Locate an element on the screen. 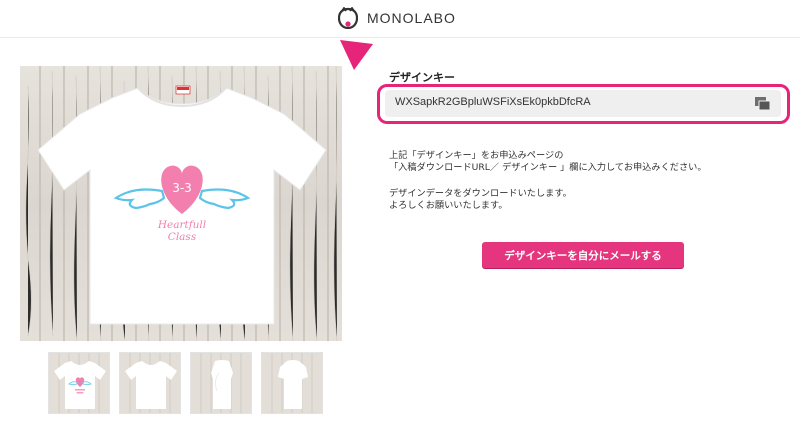 The width and height of the screenshot is (800, 427). brand-logo: MONOLABO is located at coordinates (397, 18).